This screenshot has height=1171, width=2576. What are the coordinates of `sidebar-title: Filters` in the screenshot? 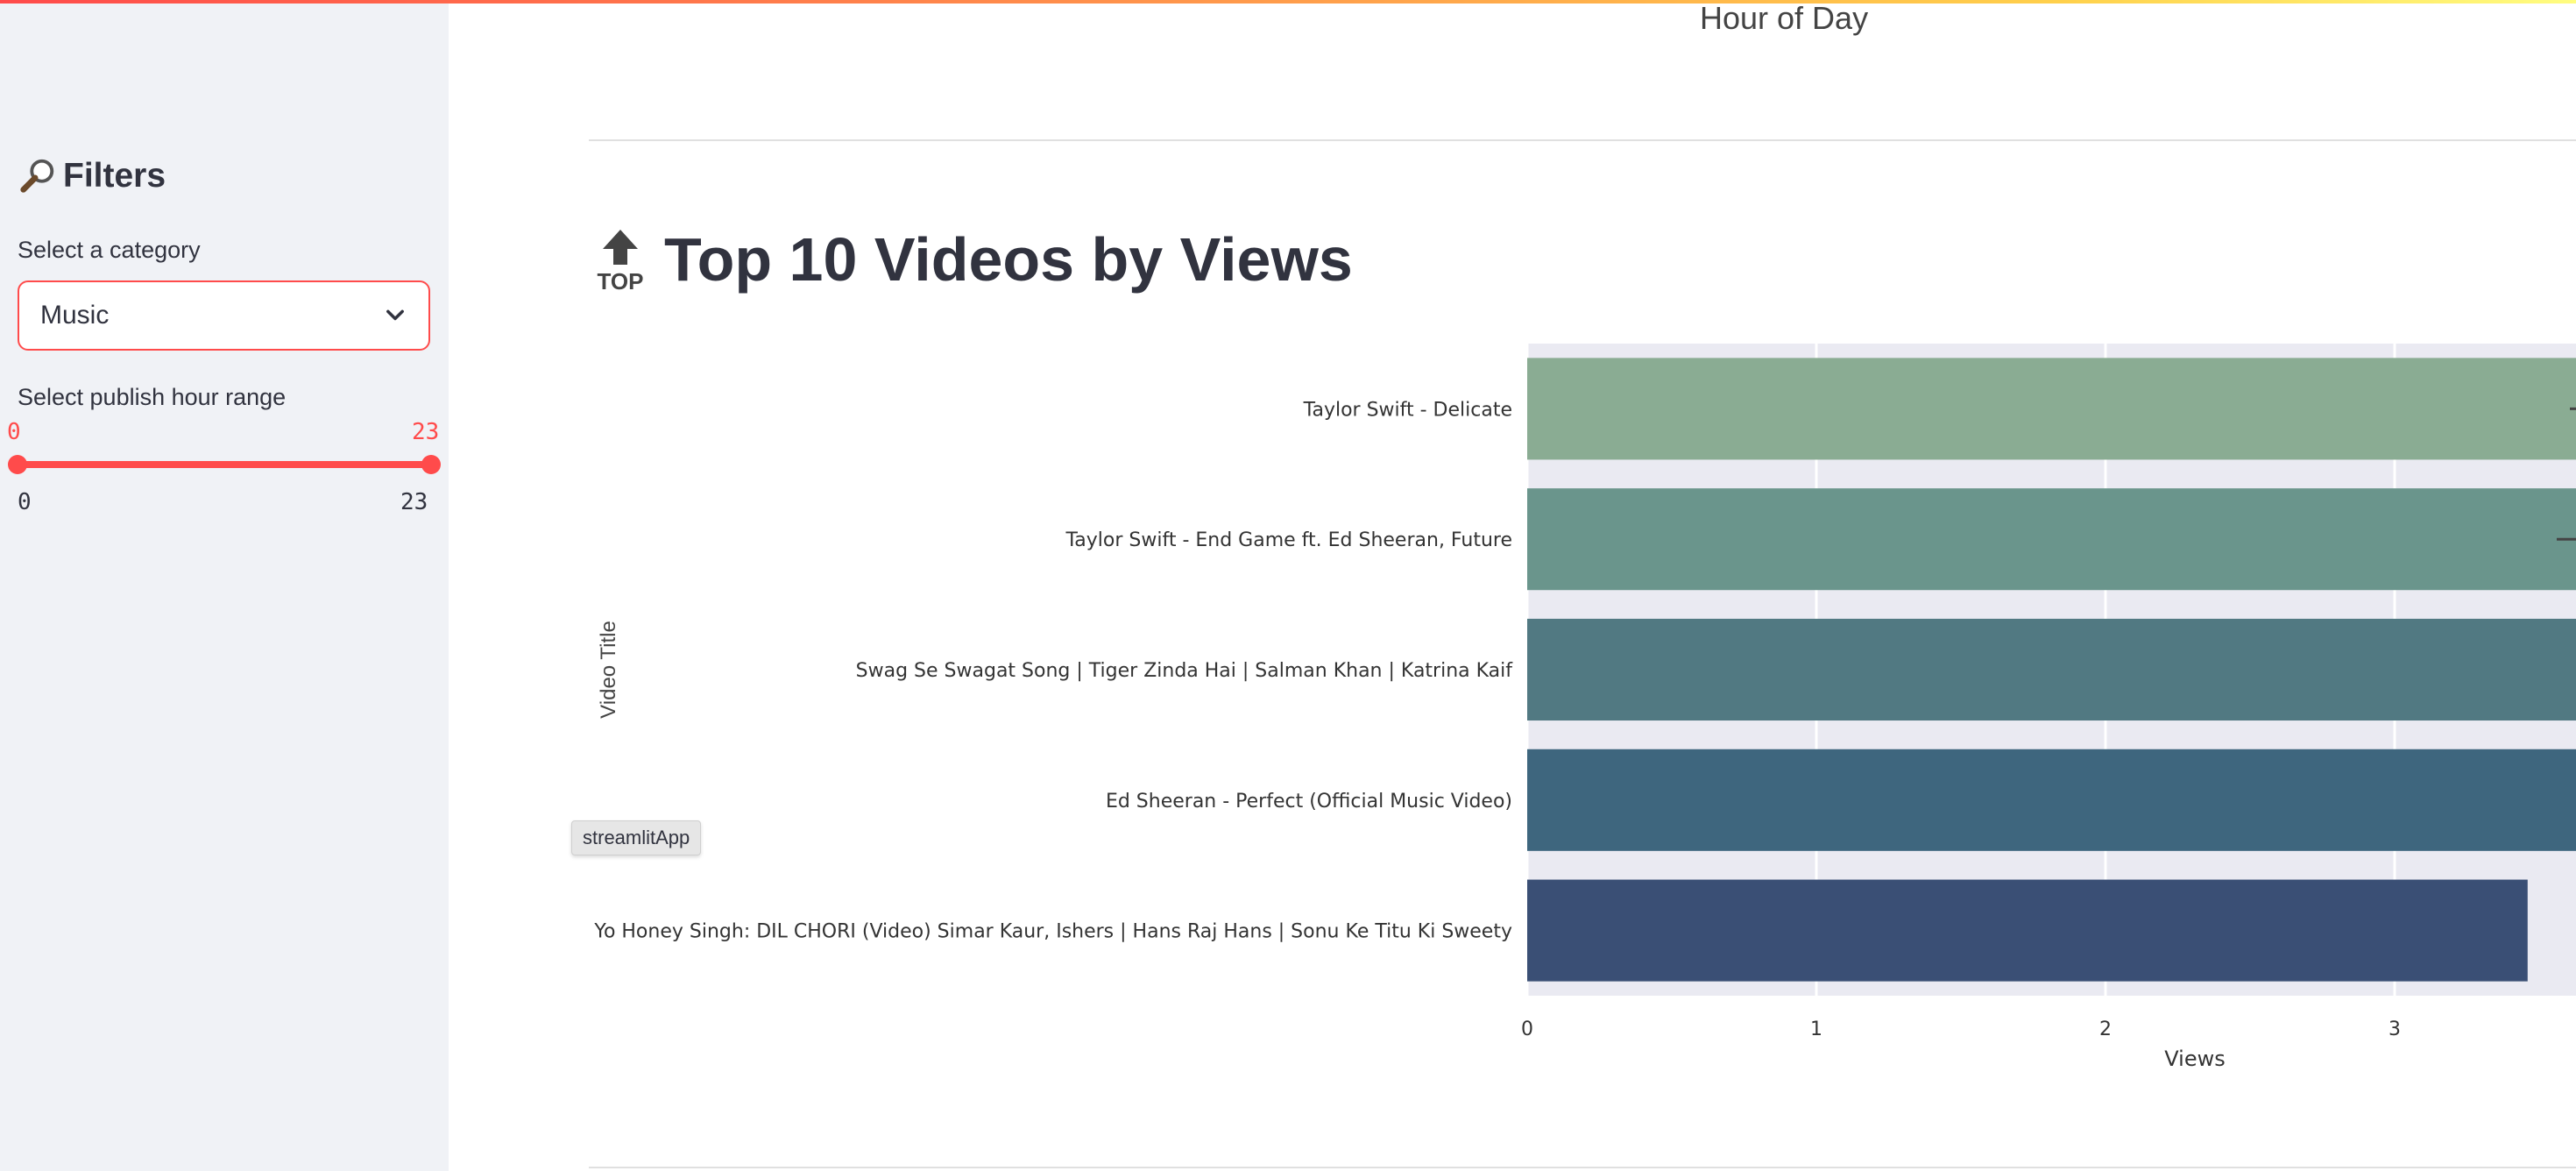 It's located at (92, 176).